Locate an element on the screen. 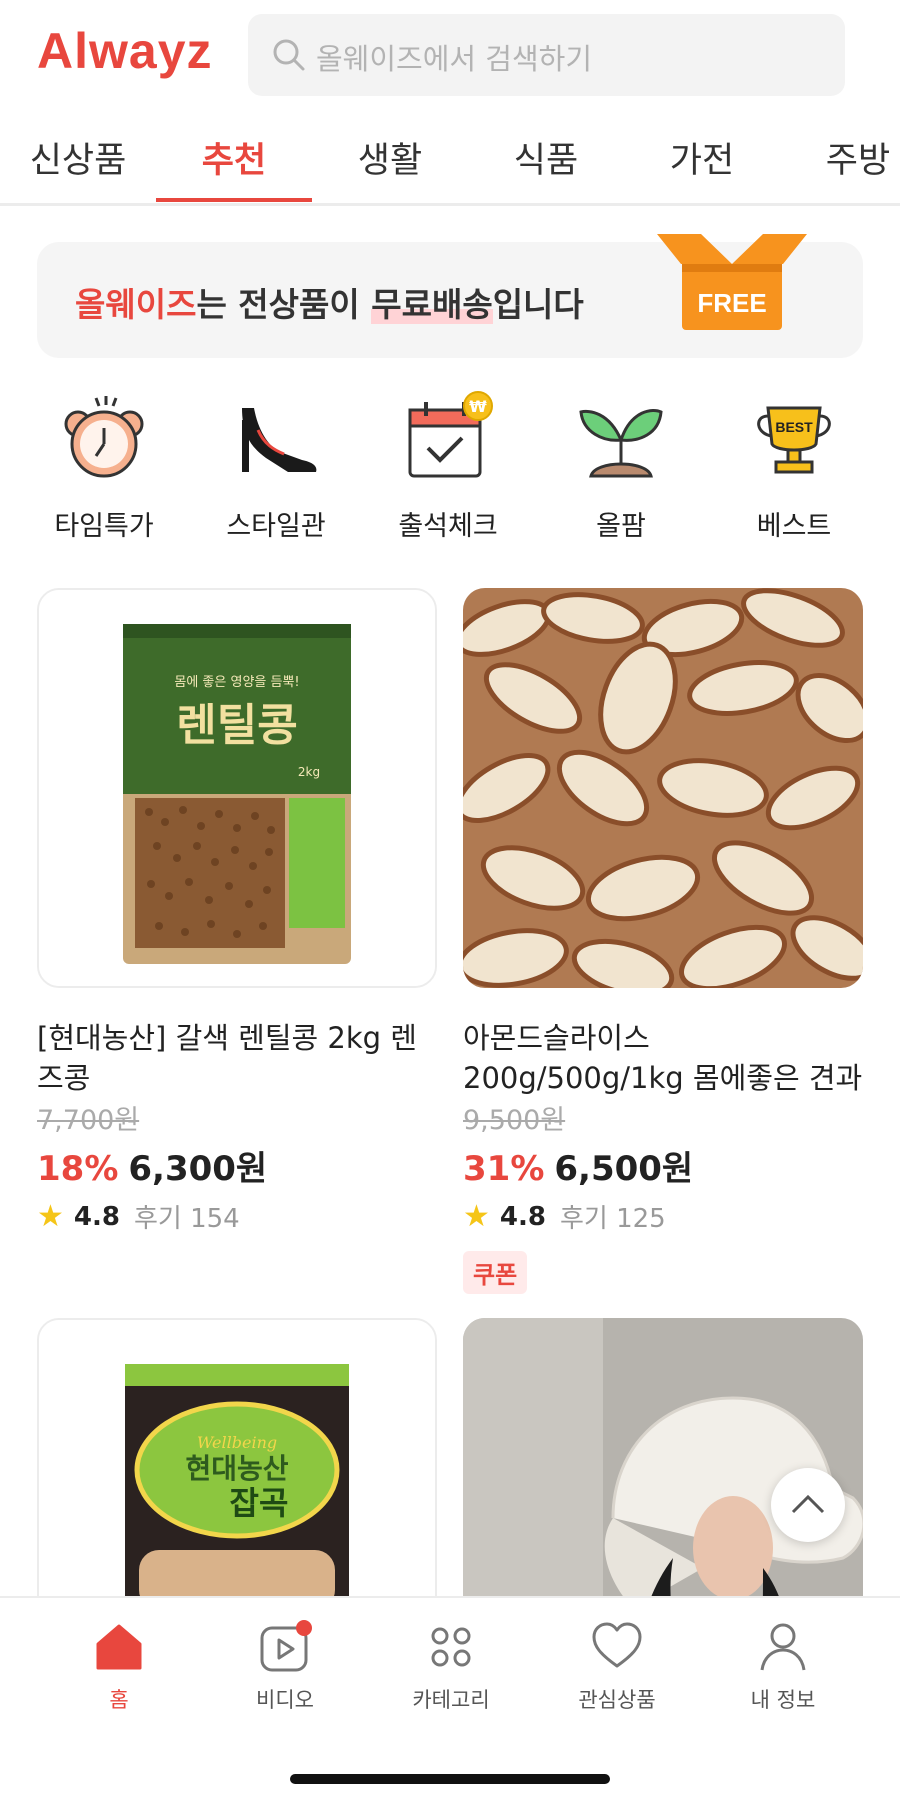 This screenshot has width=900, height=1802. svg-text: 2kg is located at coordinates (309, 772).